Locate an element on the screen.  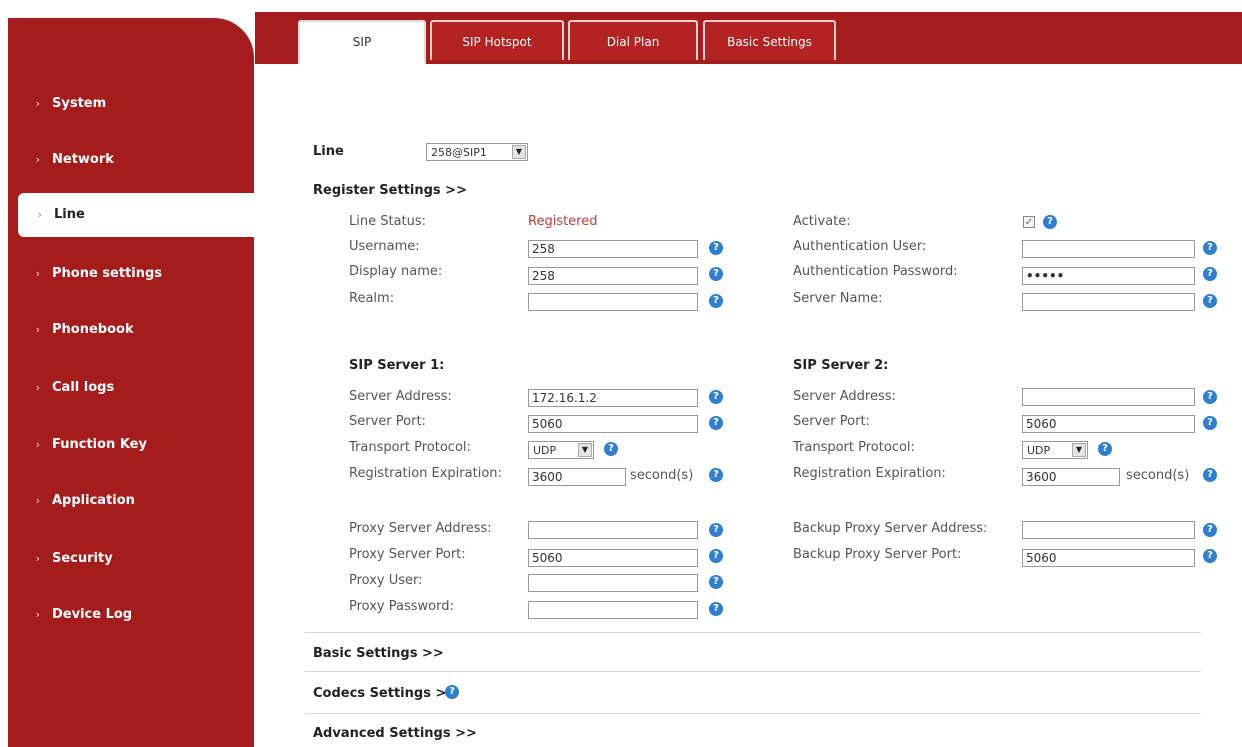
server-name-label: Server Name: is located at coordinates (838, 298).